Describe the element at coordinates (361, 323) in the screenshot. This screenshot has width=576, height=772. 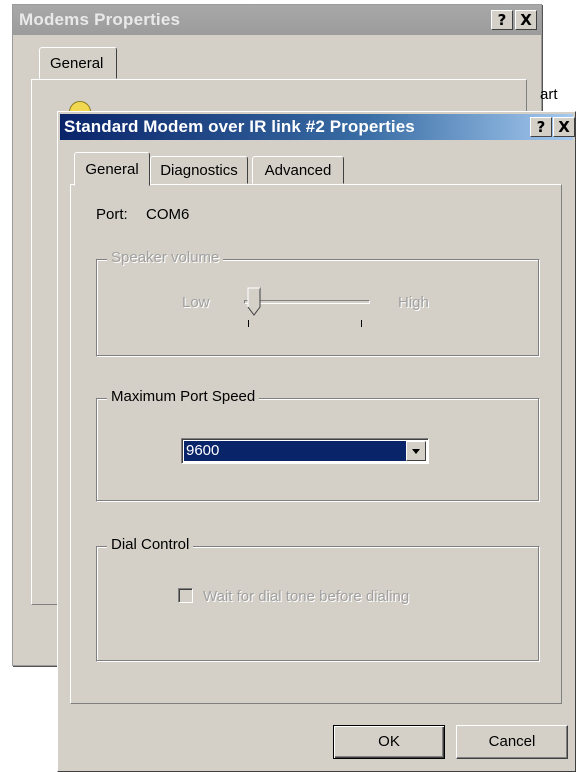
I see `slider-tick-max` at that location.